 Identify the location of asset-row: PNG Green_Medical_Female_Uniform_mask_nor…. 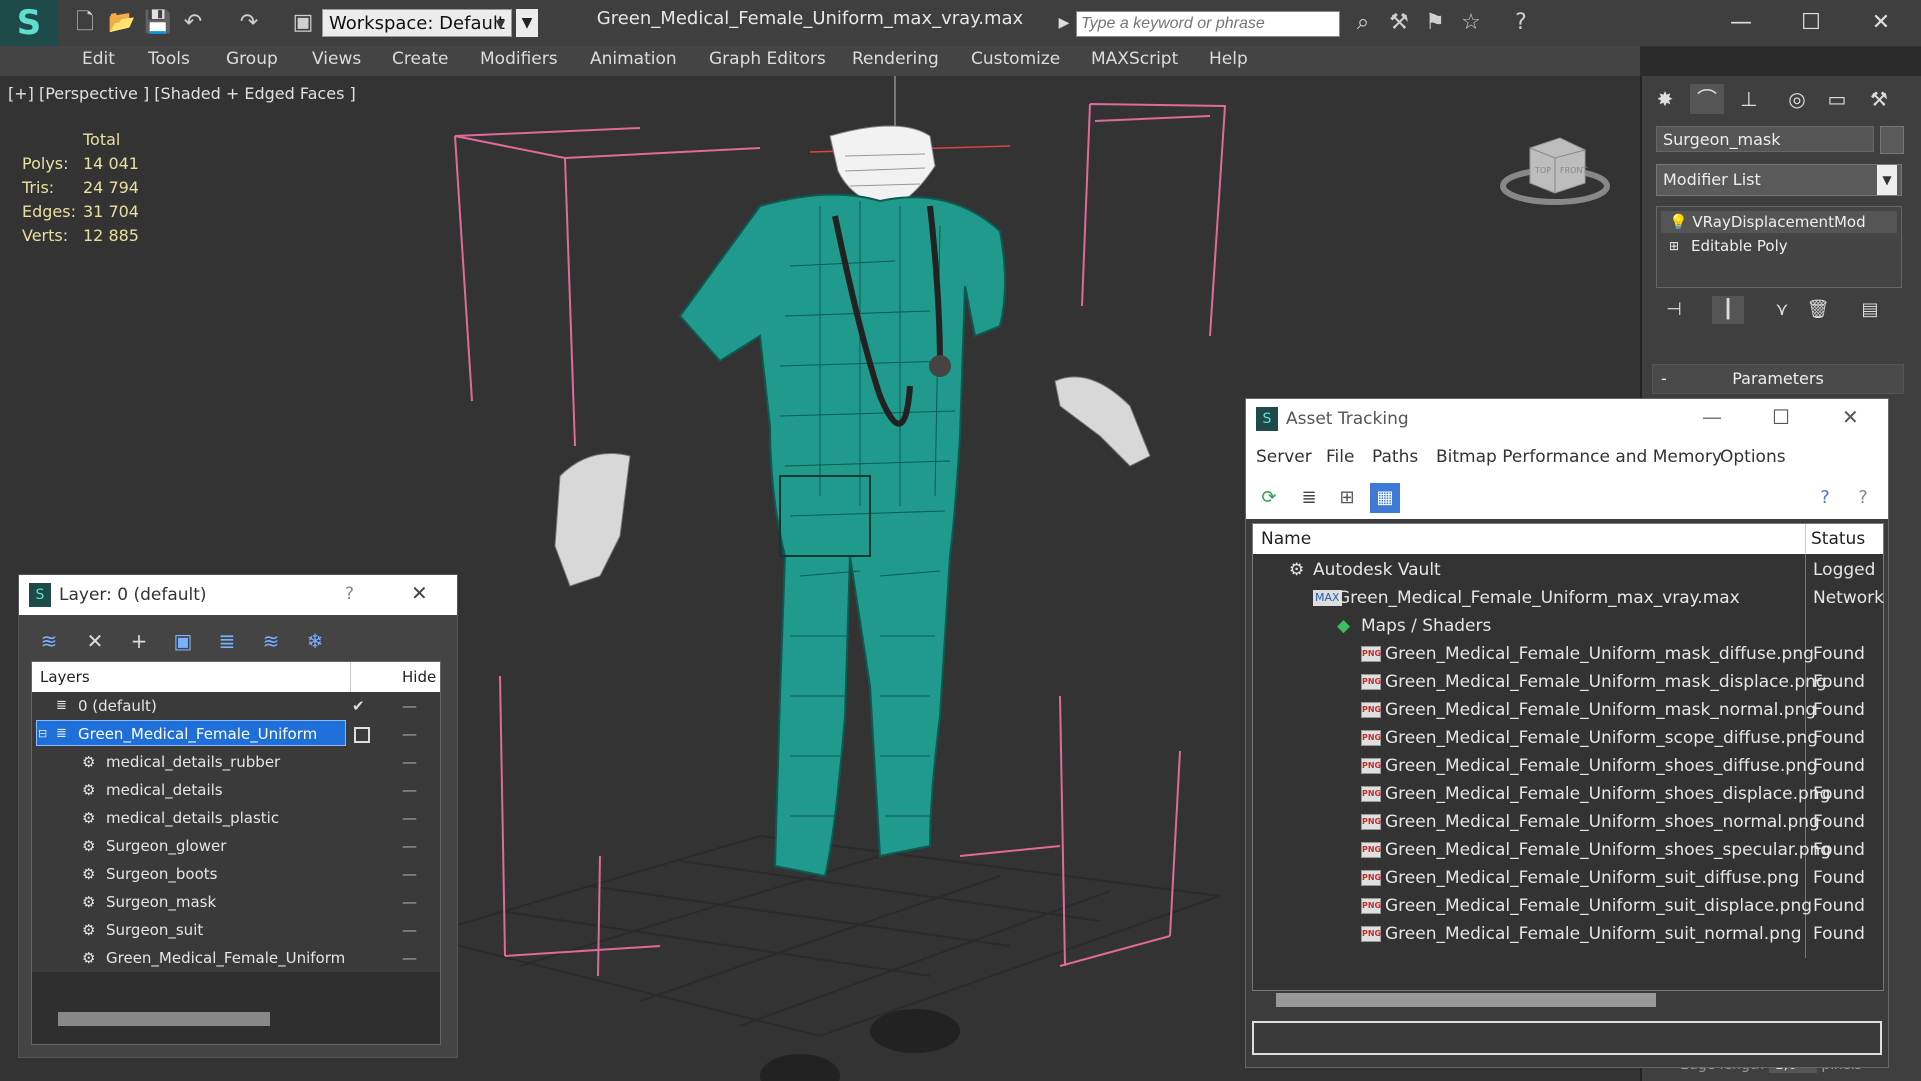
(1568, 710).